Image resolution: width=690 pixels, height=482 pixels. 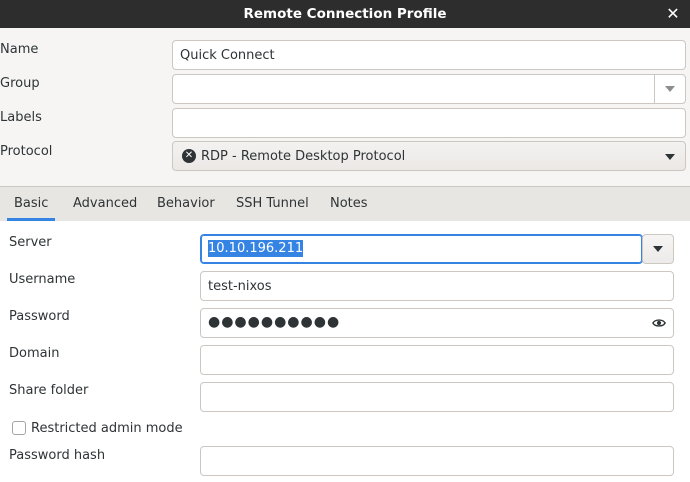 What do you see at coordinates (20, 83) in the screenshot?
I see `group-label: Group` at bounding box center [20, 83].